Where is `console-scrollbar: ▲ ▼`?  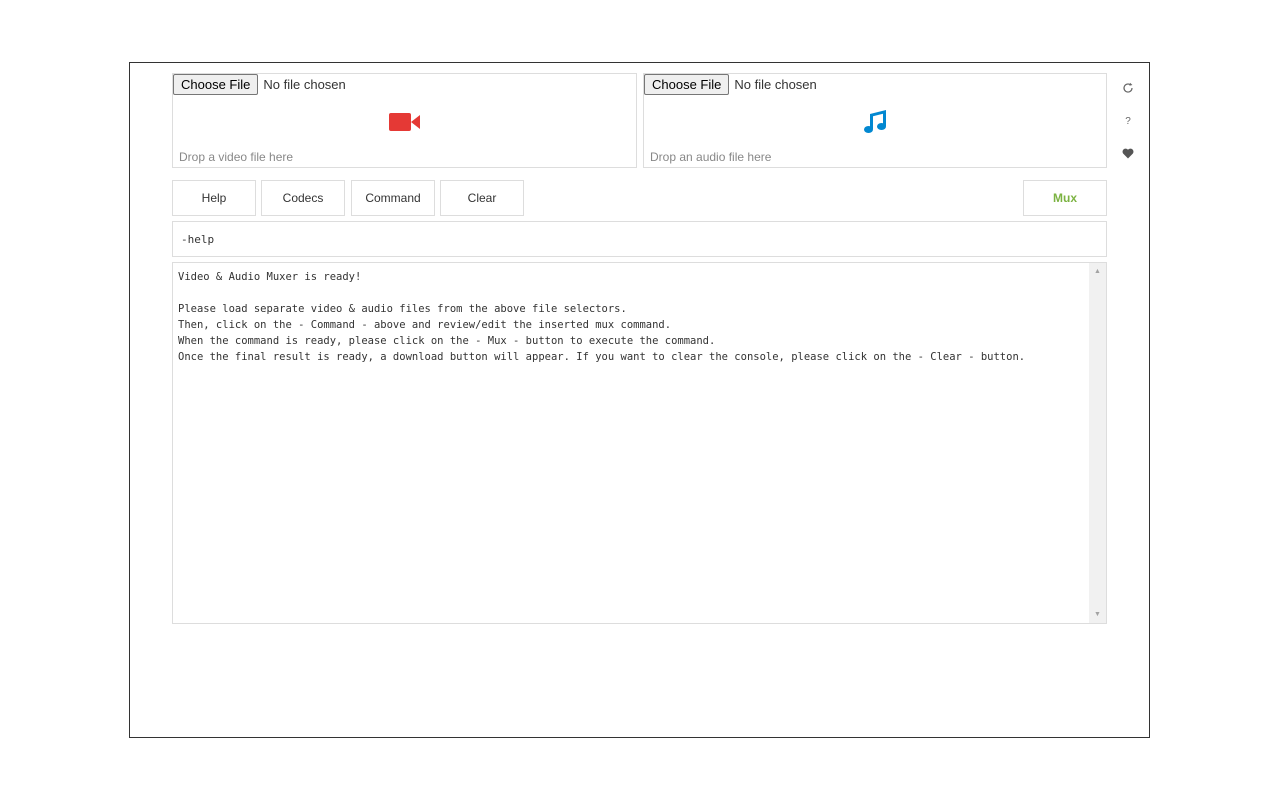 console-scrollbar: ▲ ▼ is located at coordinates (1097, 443).